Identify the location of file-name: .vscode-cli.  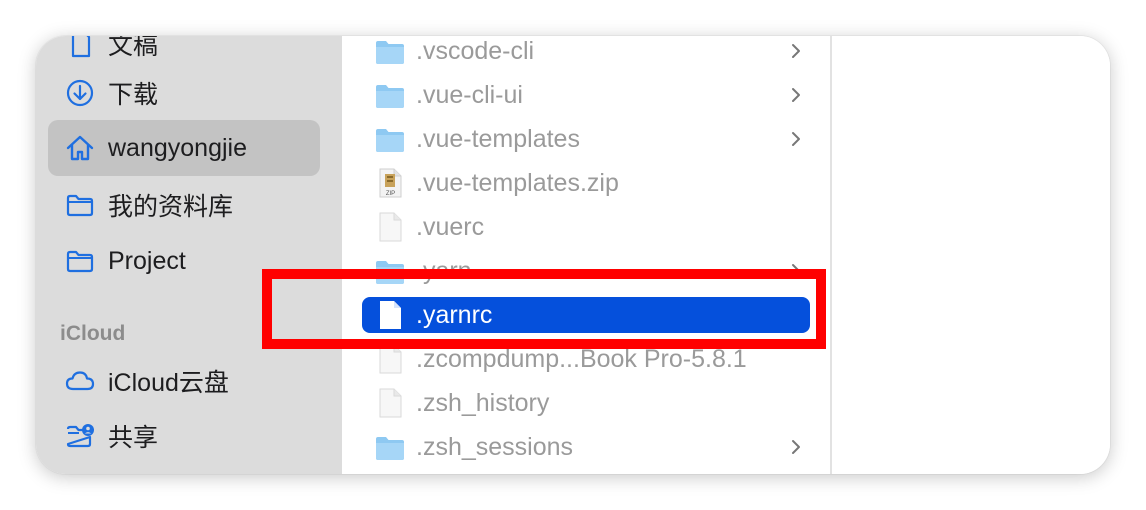
(475, 51).